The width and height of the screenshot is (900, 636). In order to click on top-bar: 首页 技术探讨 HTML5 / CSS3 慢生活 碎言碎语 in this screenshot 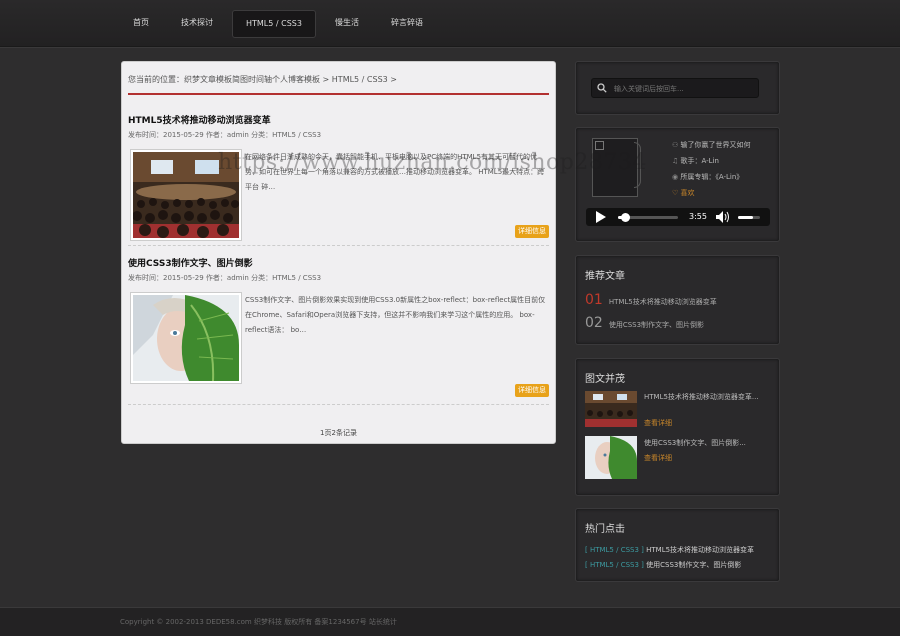, I will do `click(450, 23)`.